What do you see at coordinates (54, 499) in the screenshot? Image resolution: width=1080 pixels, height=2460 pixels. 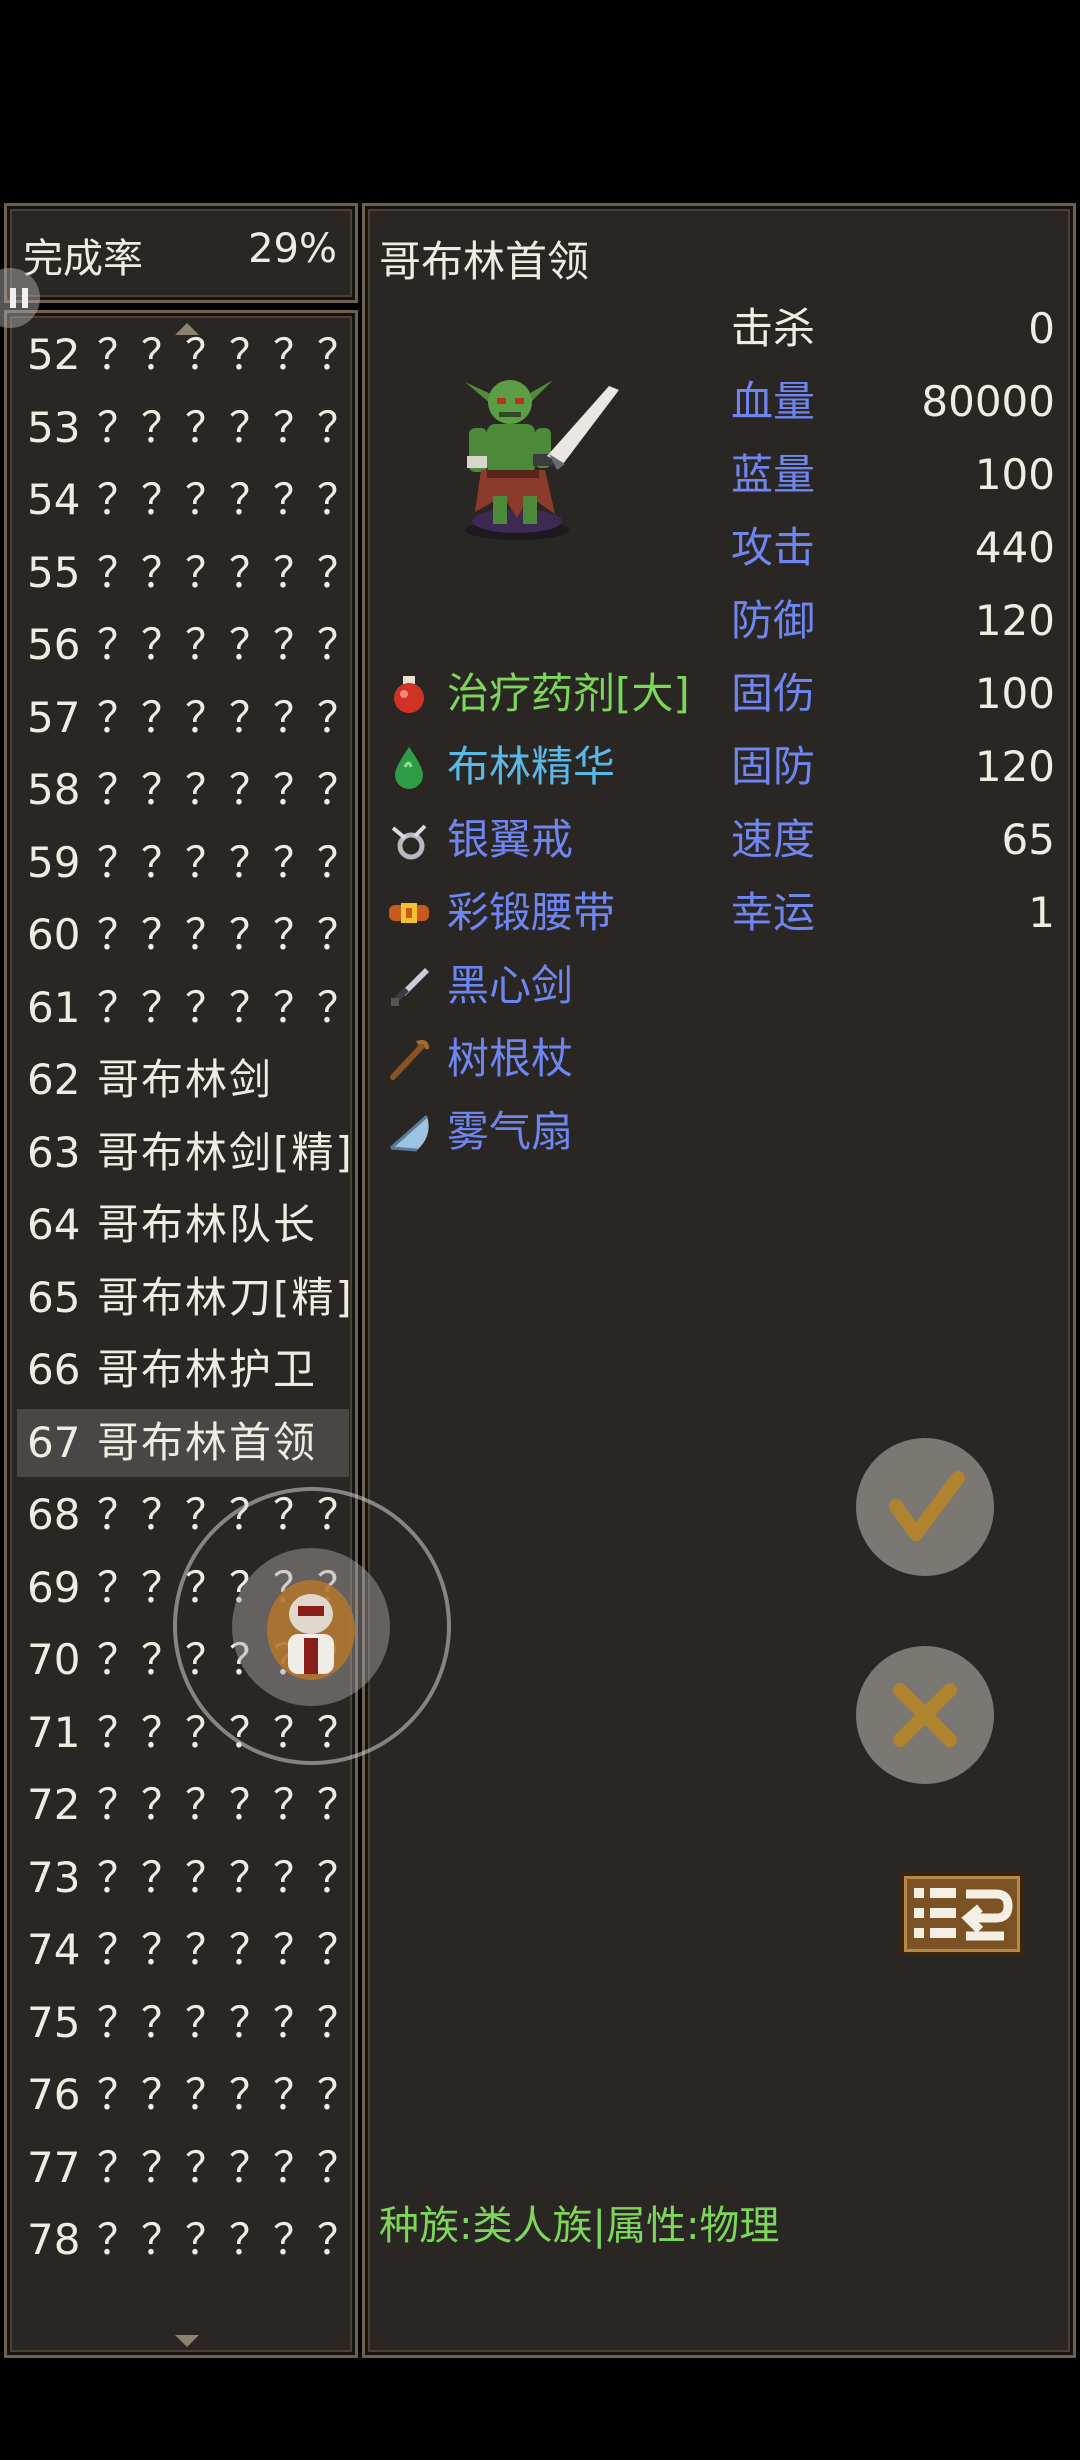 I see `list-item-number: 54` at bounding box center [54, 499].